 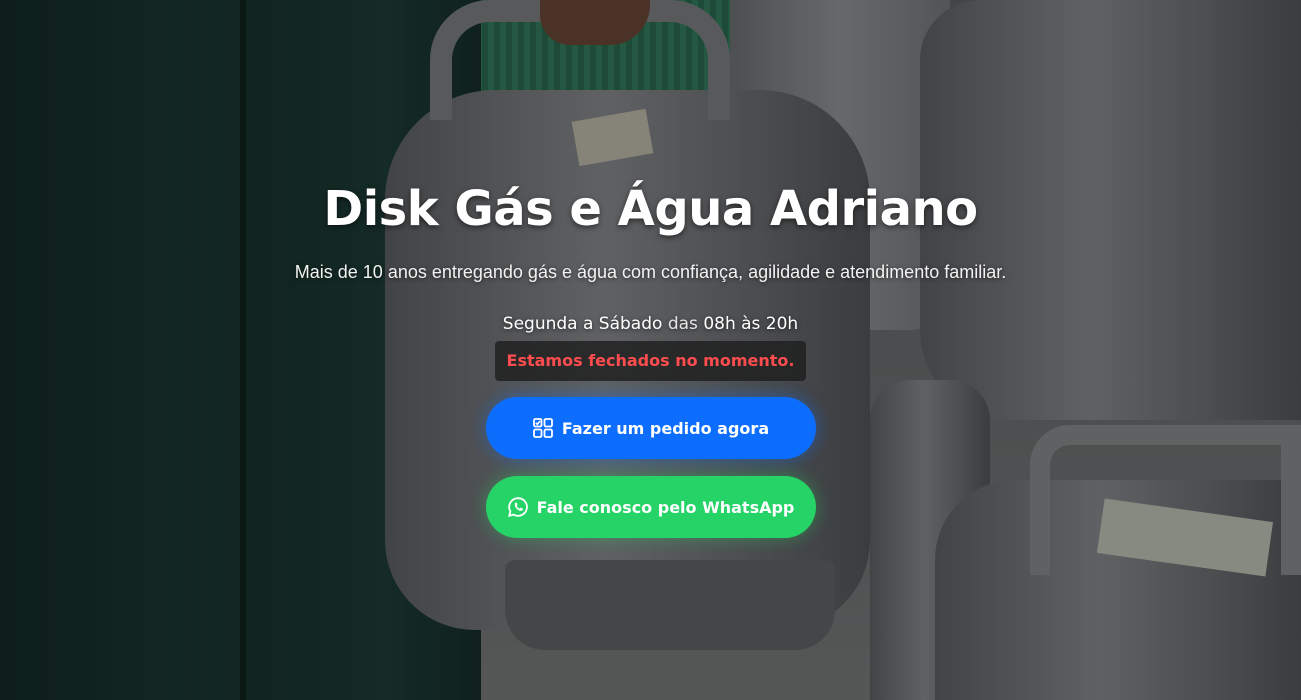 What do you see at coordinates (650, 361) in the screenshot?
I see `status-badge: Estamos fechados no momento.` at bounding box center [650, 361].